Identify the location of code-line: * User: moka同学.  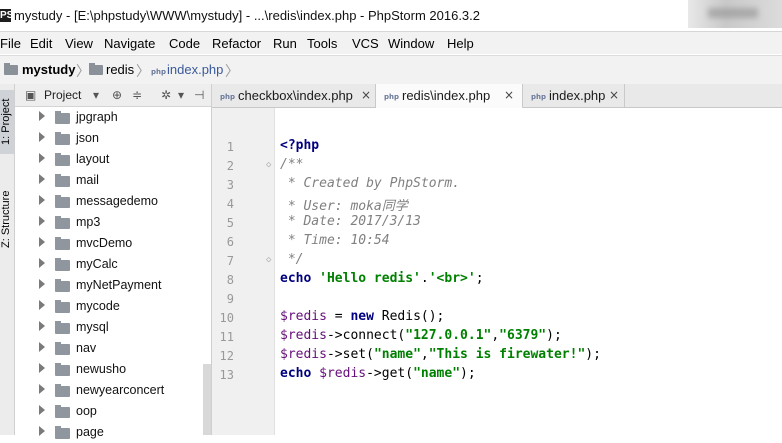
(344, 204).